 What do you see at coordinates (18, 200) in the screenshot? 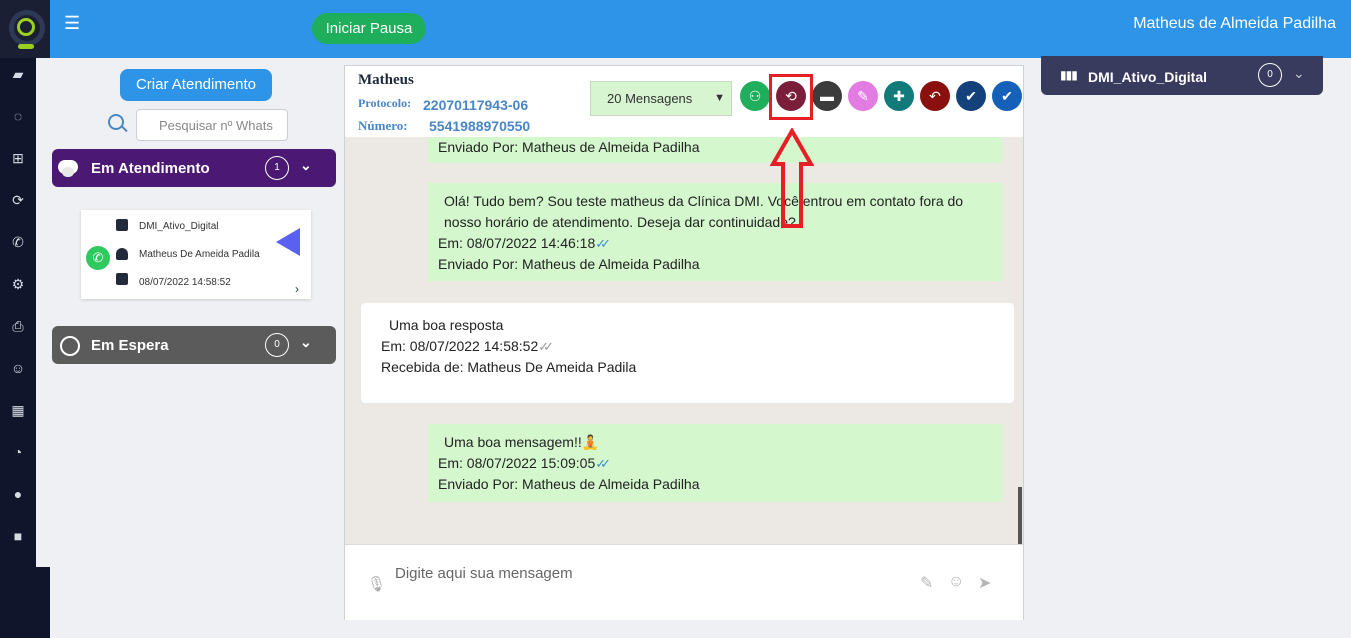
I see `sync-icon: ⟳` at bounding box center [18, 200].